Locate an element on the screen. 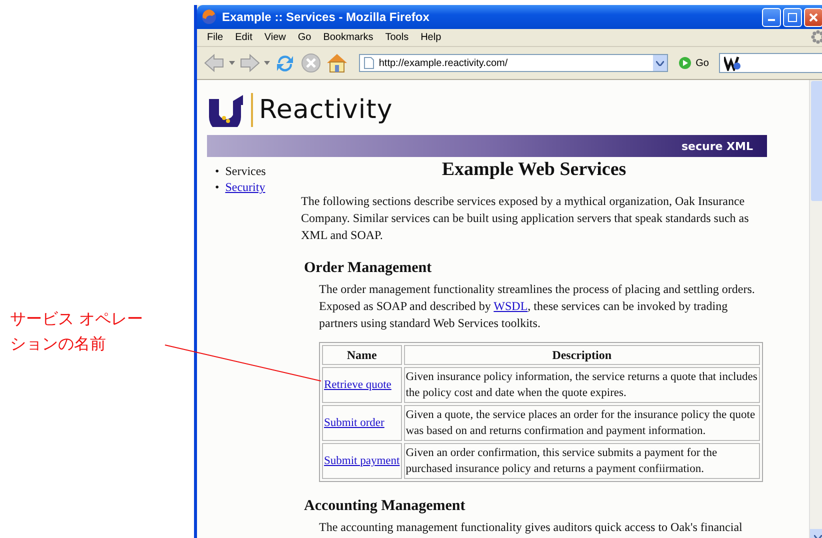 Image resolution: width=822 pixels, height=538 pixels. back-arrow-icon is located at coordinates (214, 63).